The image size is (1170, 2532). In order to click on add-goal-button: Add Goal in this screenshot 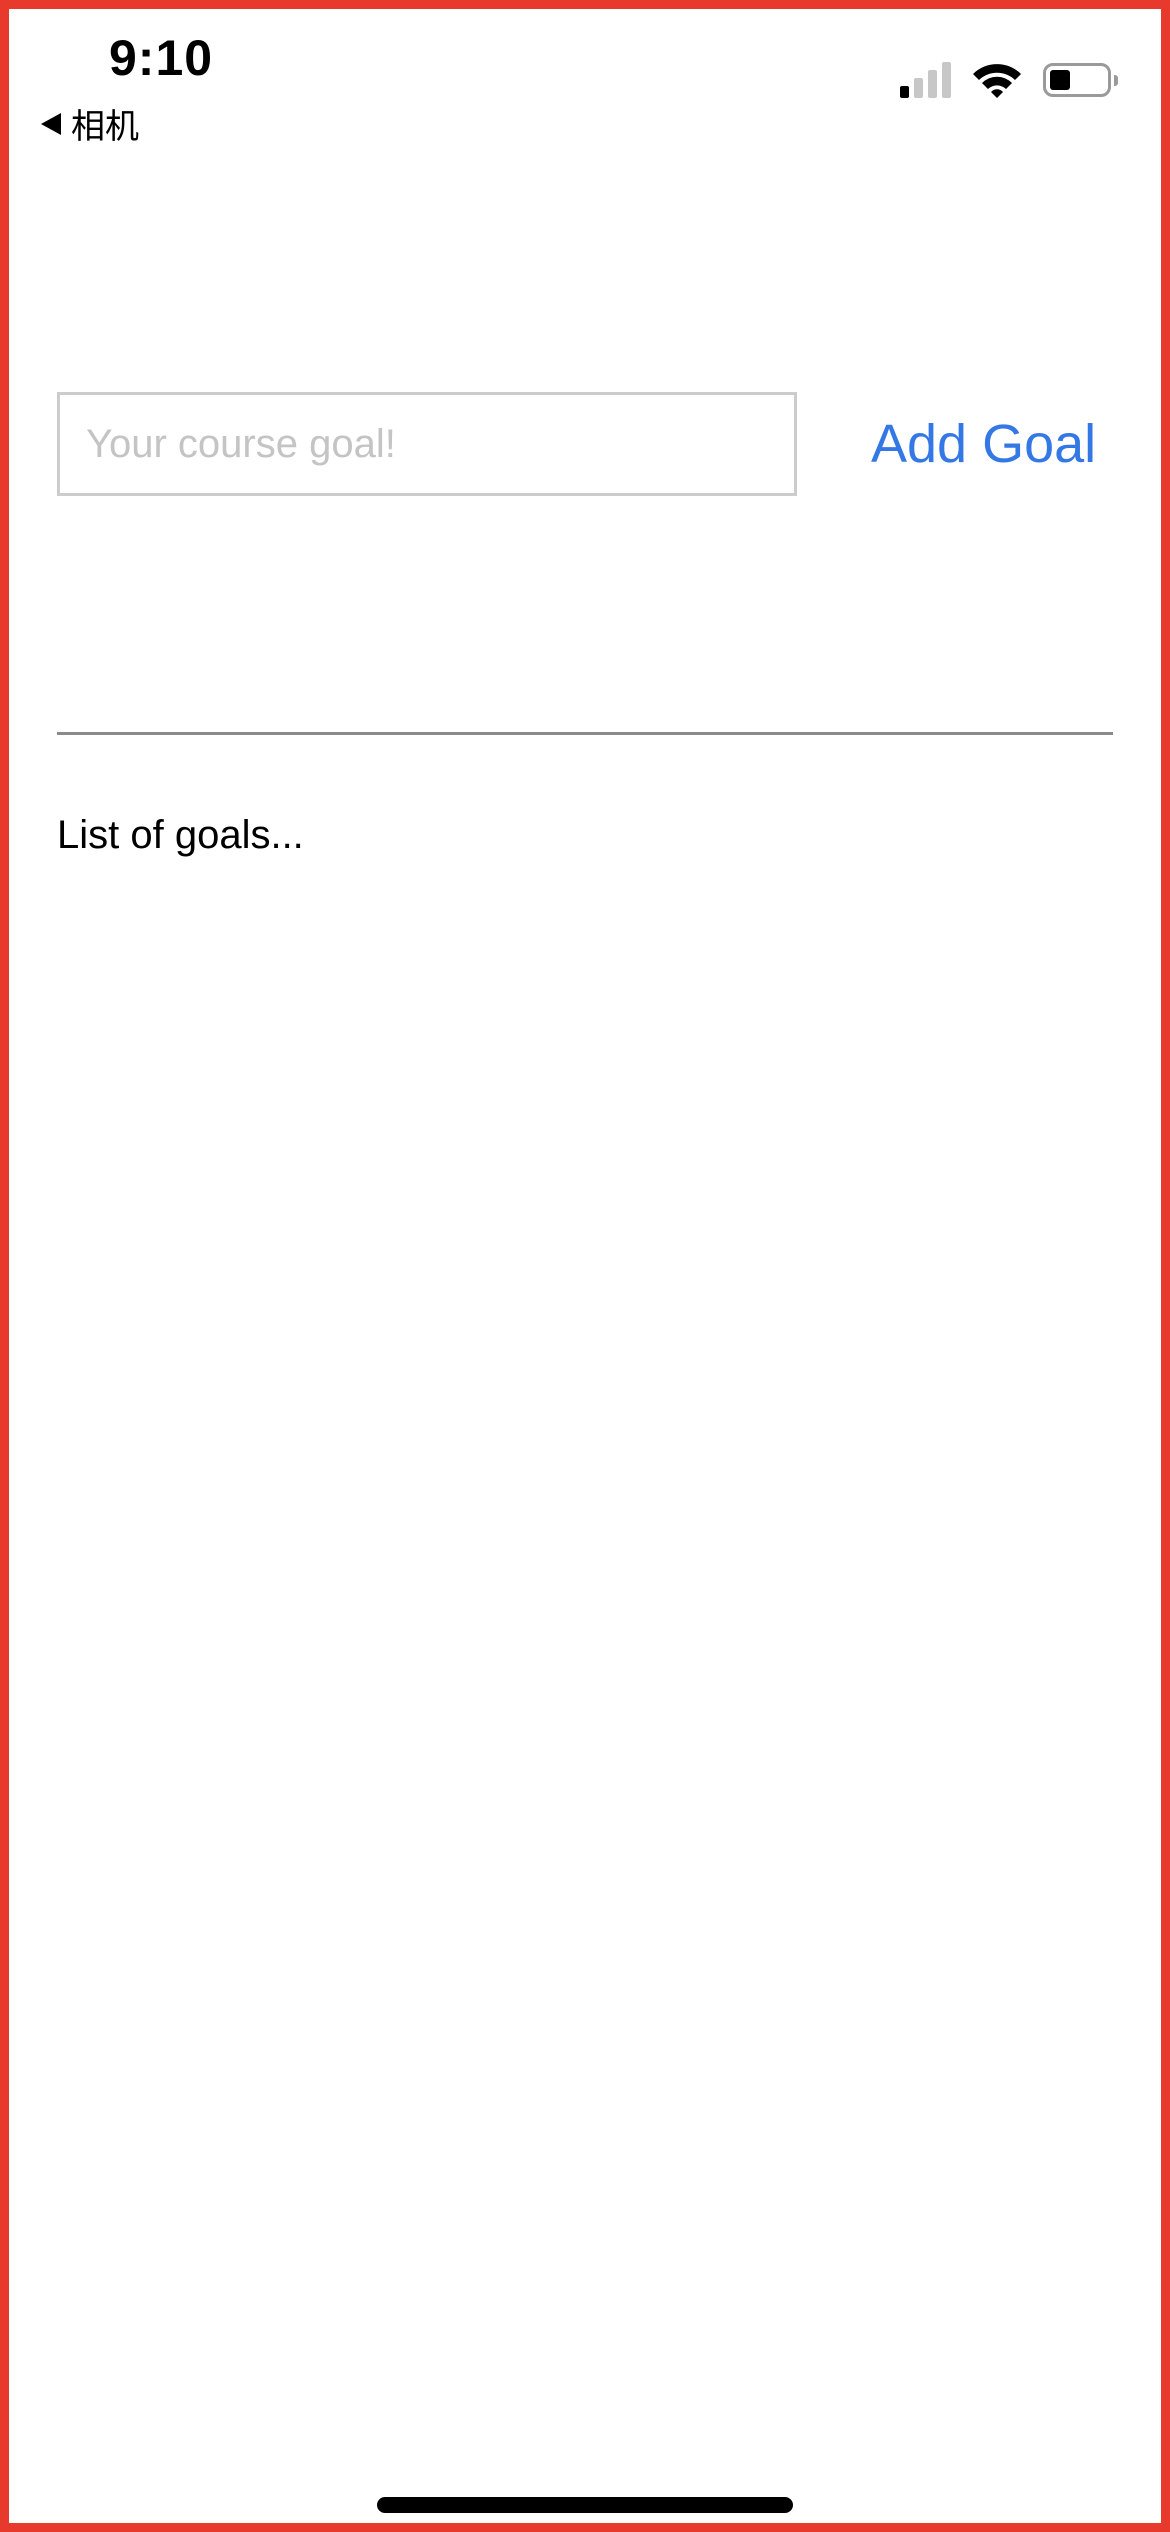, I will do `click(983, 444)`.